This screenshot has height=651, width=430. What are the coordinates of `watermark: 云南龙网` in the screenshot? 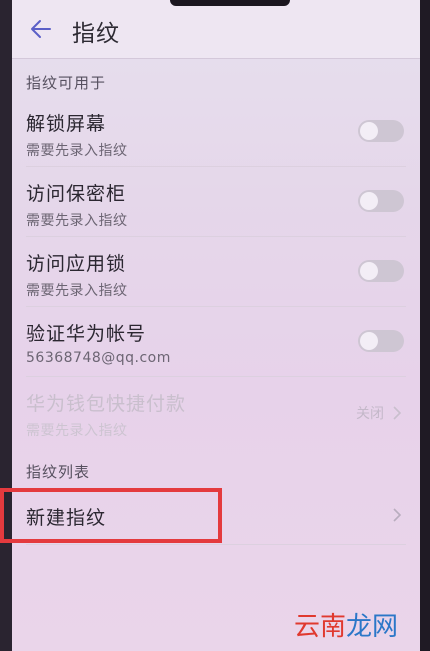 It's located at (346, 627).